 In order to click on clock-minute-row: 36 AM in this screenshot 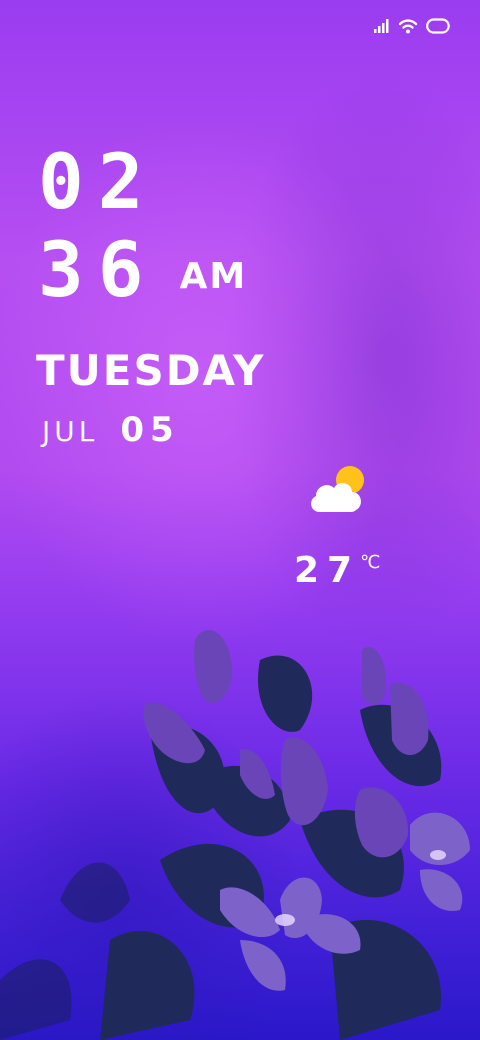, I will do `click(142, 273)`.